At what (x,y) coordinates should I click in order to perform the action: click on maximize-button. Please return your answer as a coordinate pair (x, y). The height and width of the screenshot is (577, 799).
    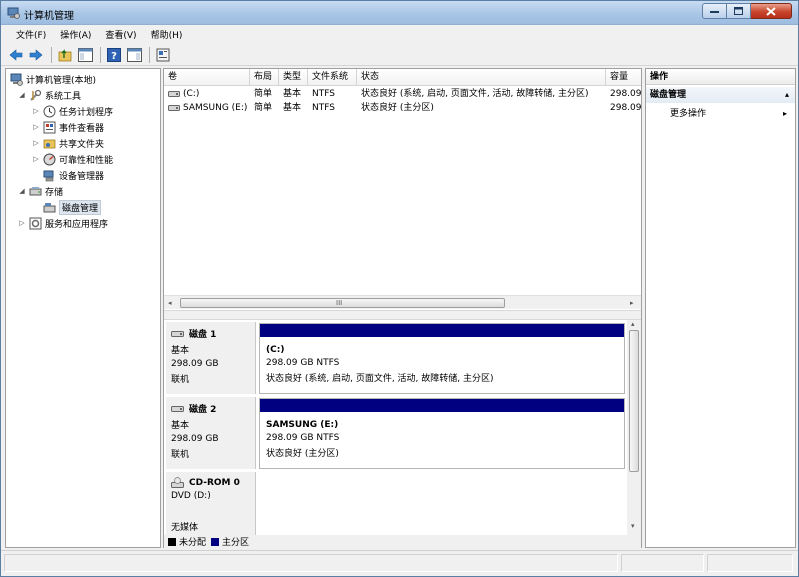
    Looking at the image, I should click on (739, 11).